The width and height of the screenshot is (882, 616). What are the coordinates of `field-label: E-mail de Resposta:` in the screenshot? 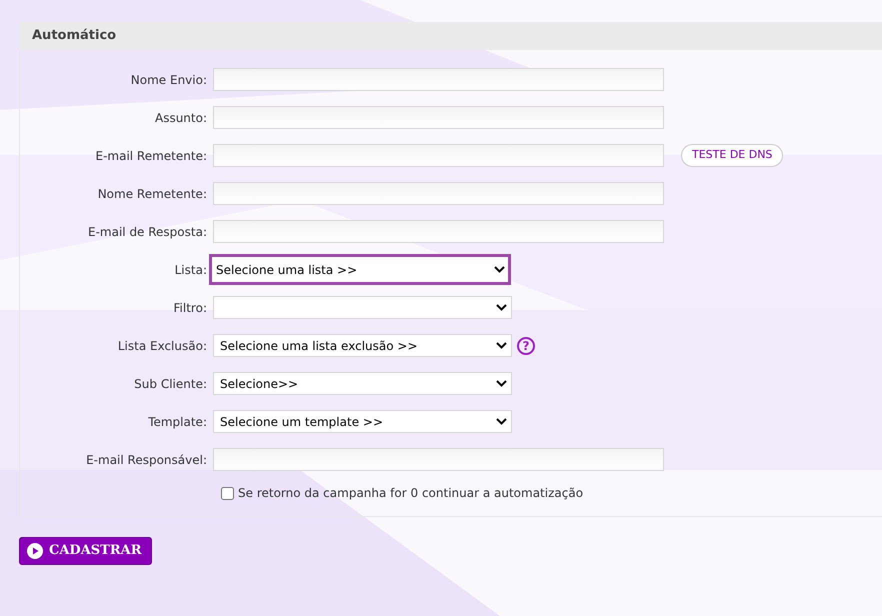 It's located at (147, 232).